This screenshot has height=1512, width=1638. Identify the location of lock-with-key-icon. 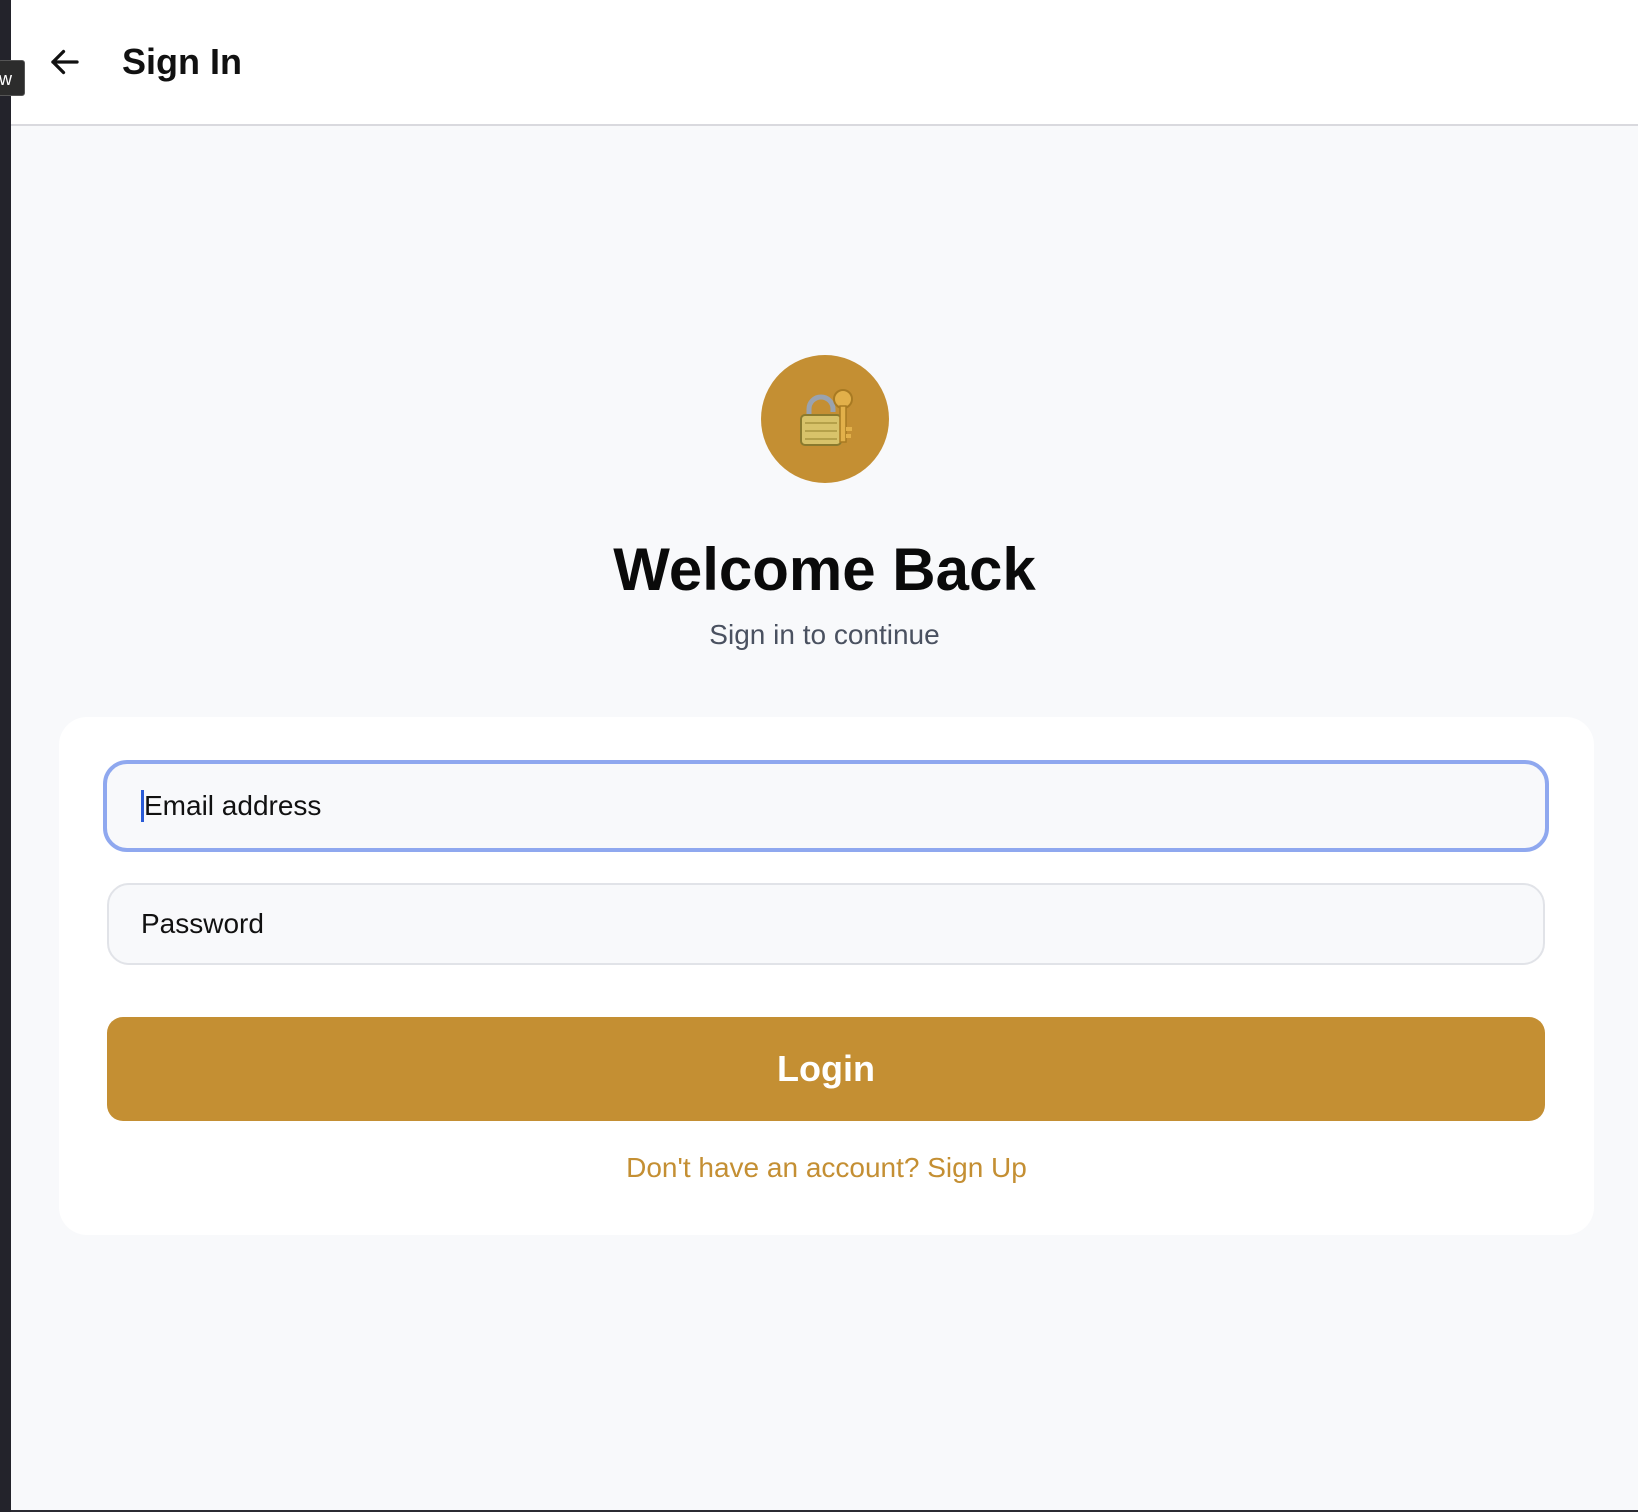
(826, 417).